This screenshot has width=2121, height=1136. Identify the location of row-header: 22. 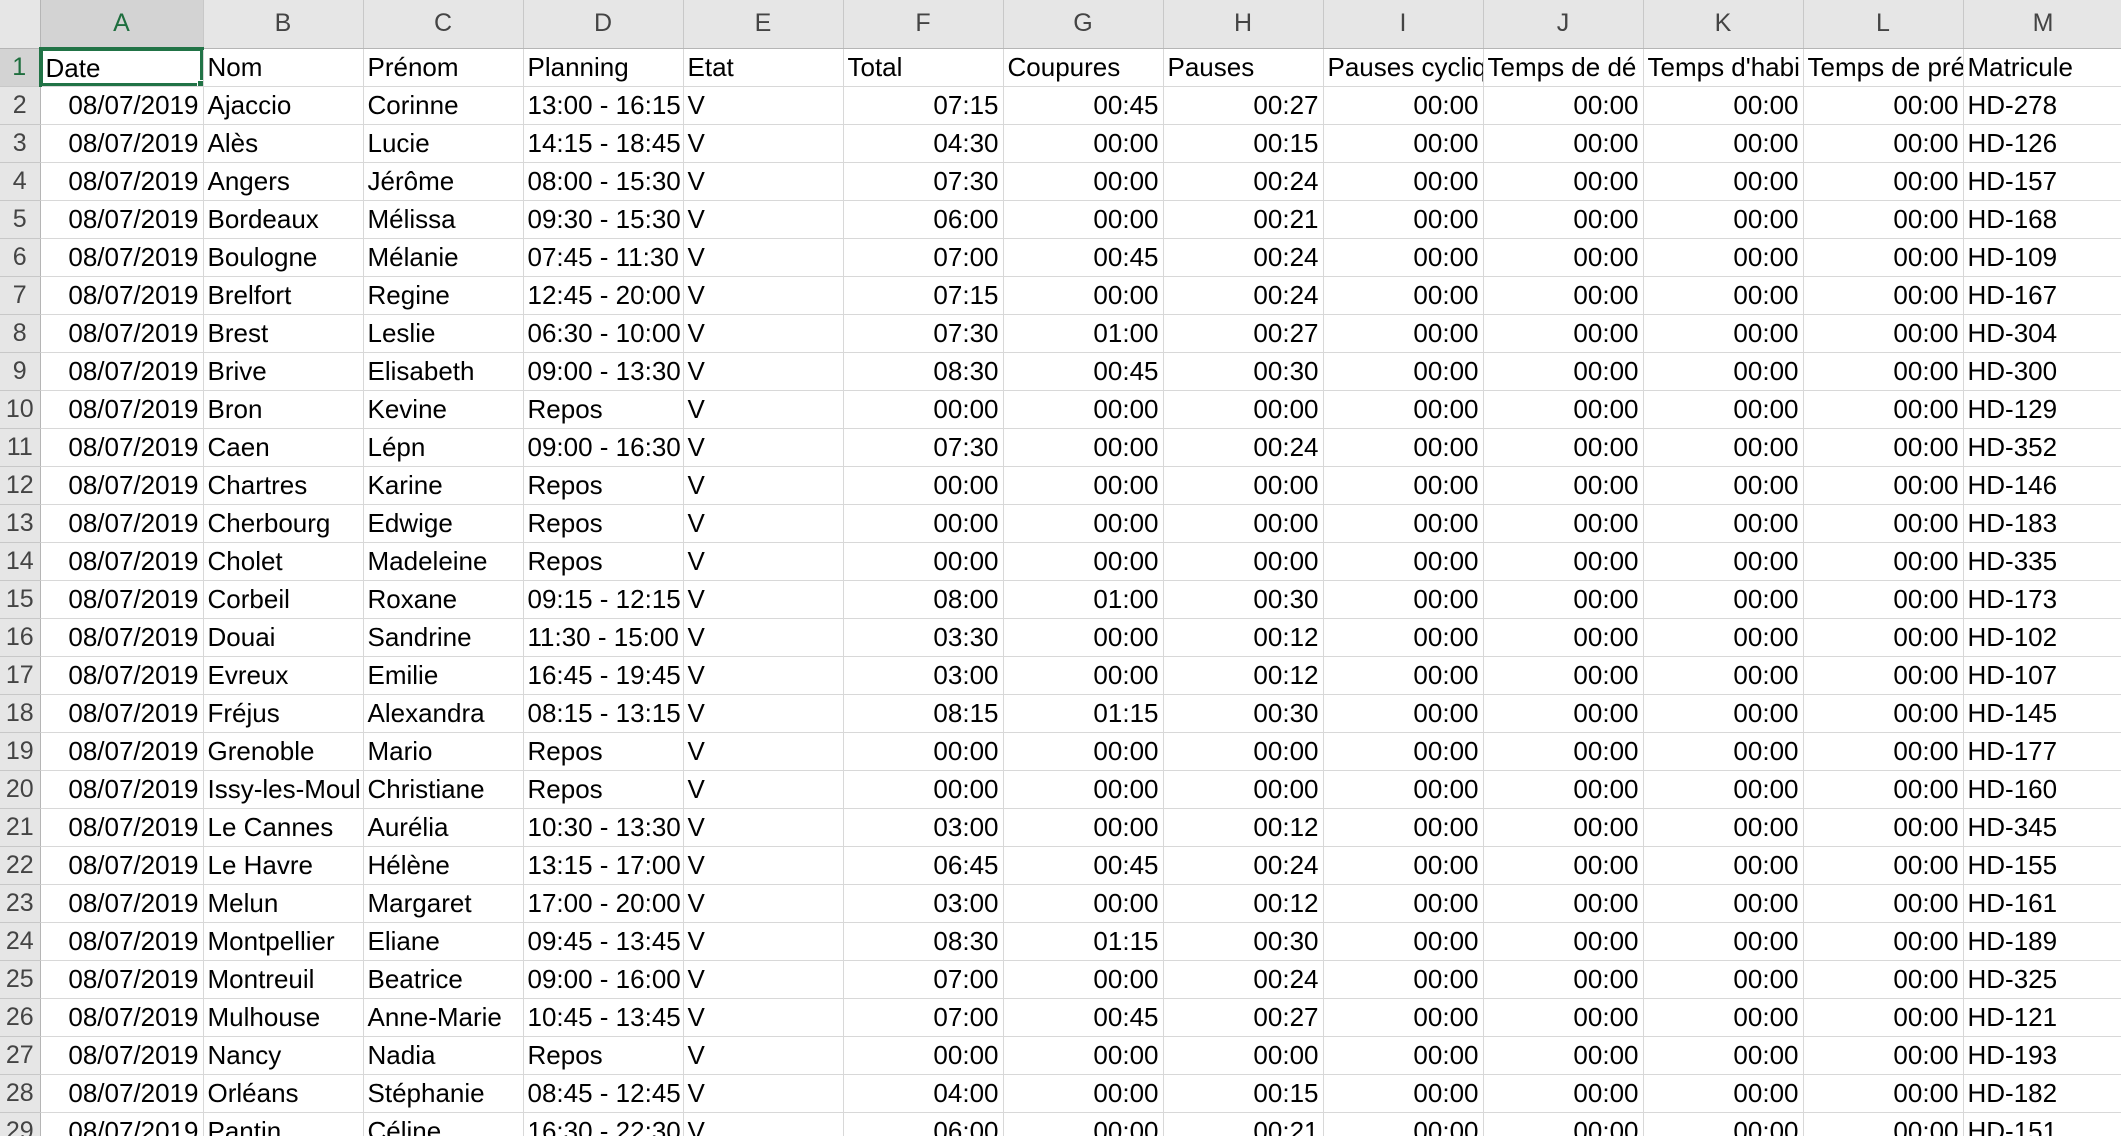
(20, 865).